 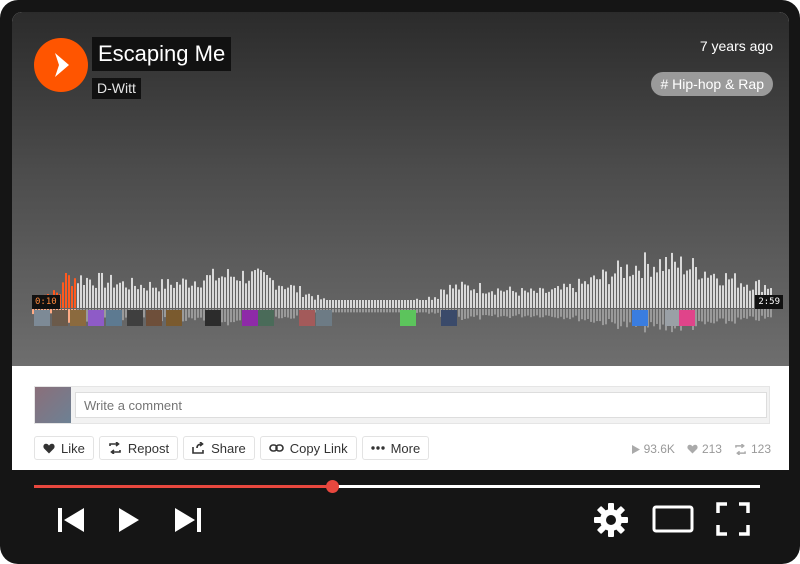 What do you see at coordinates (188, 520) in the screenshot?
I see `next-button` at bounding box center [188, 520].